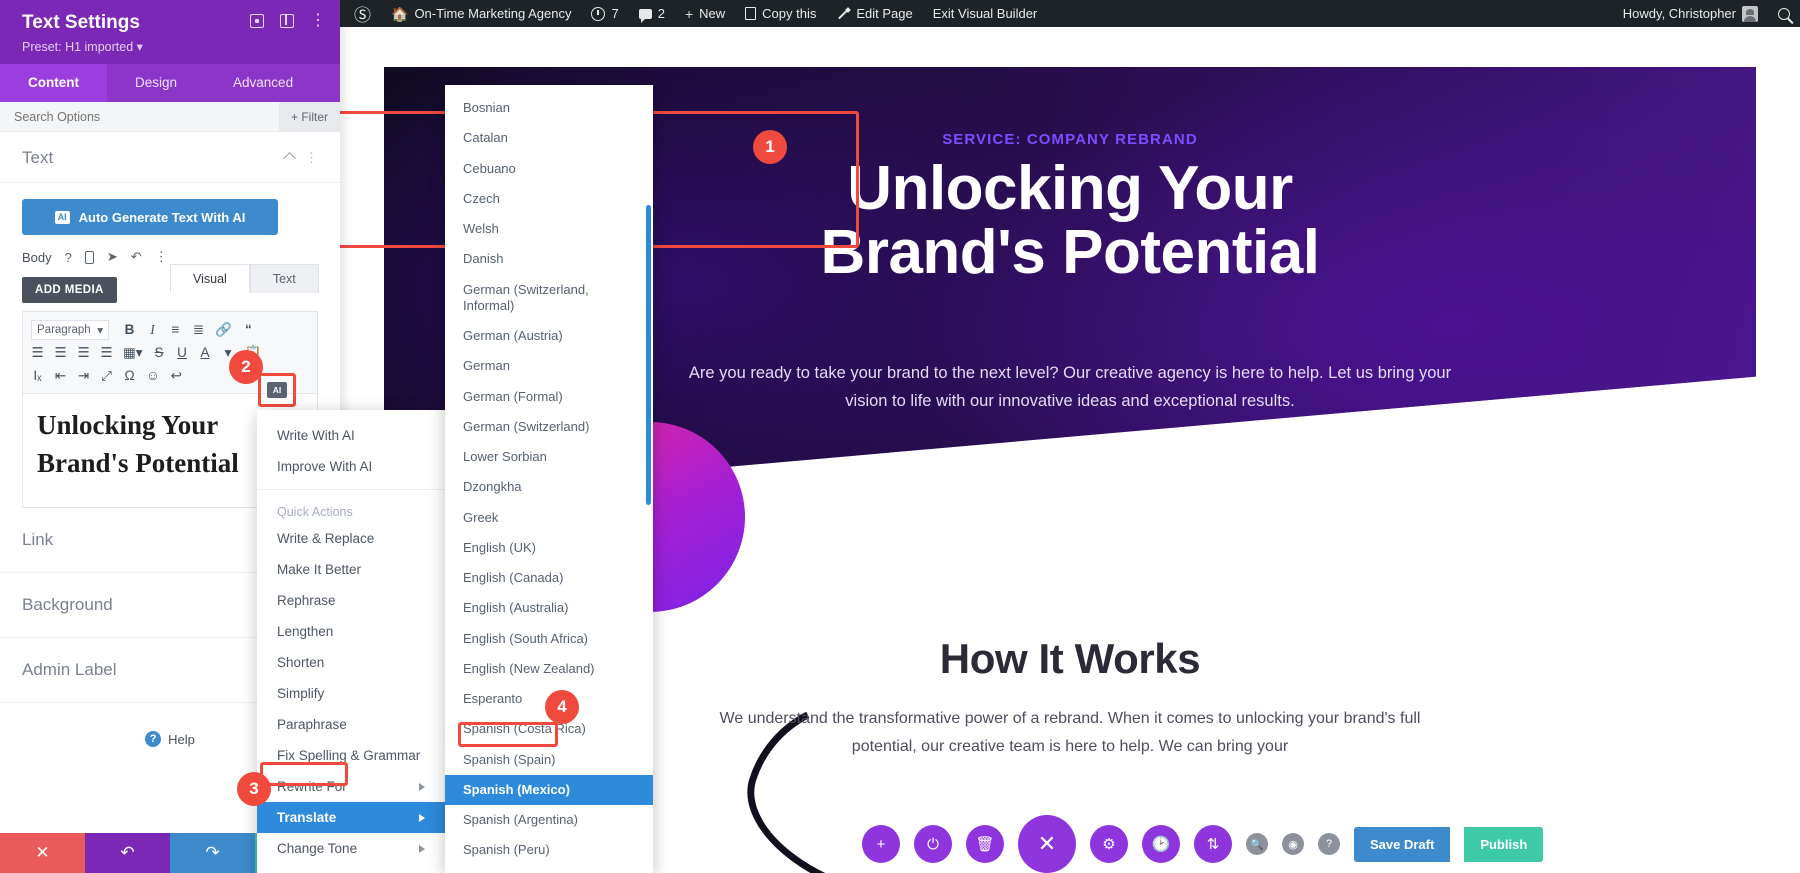 The width and height of the screenshot is (1800, 873). I want to click on updates-menu: 7, so click(604, 13).